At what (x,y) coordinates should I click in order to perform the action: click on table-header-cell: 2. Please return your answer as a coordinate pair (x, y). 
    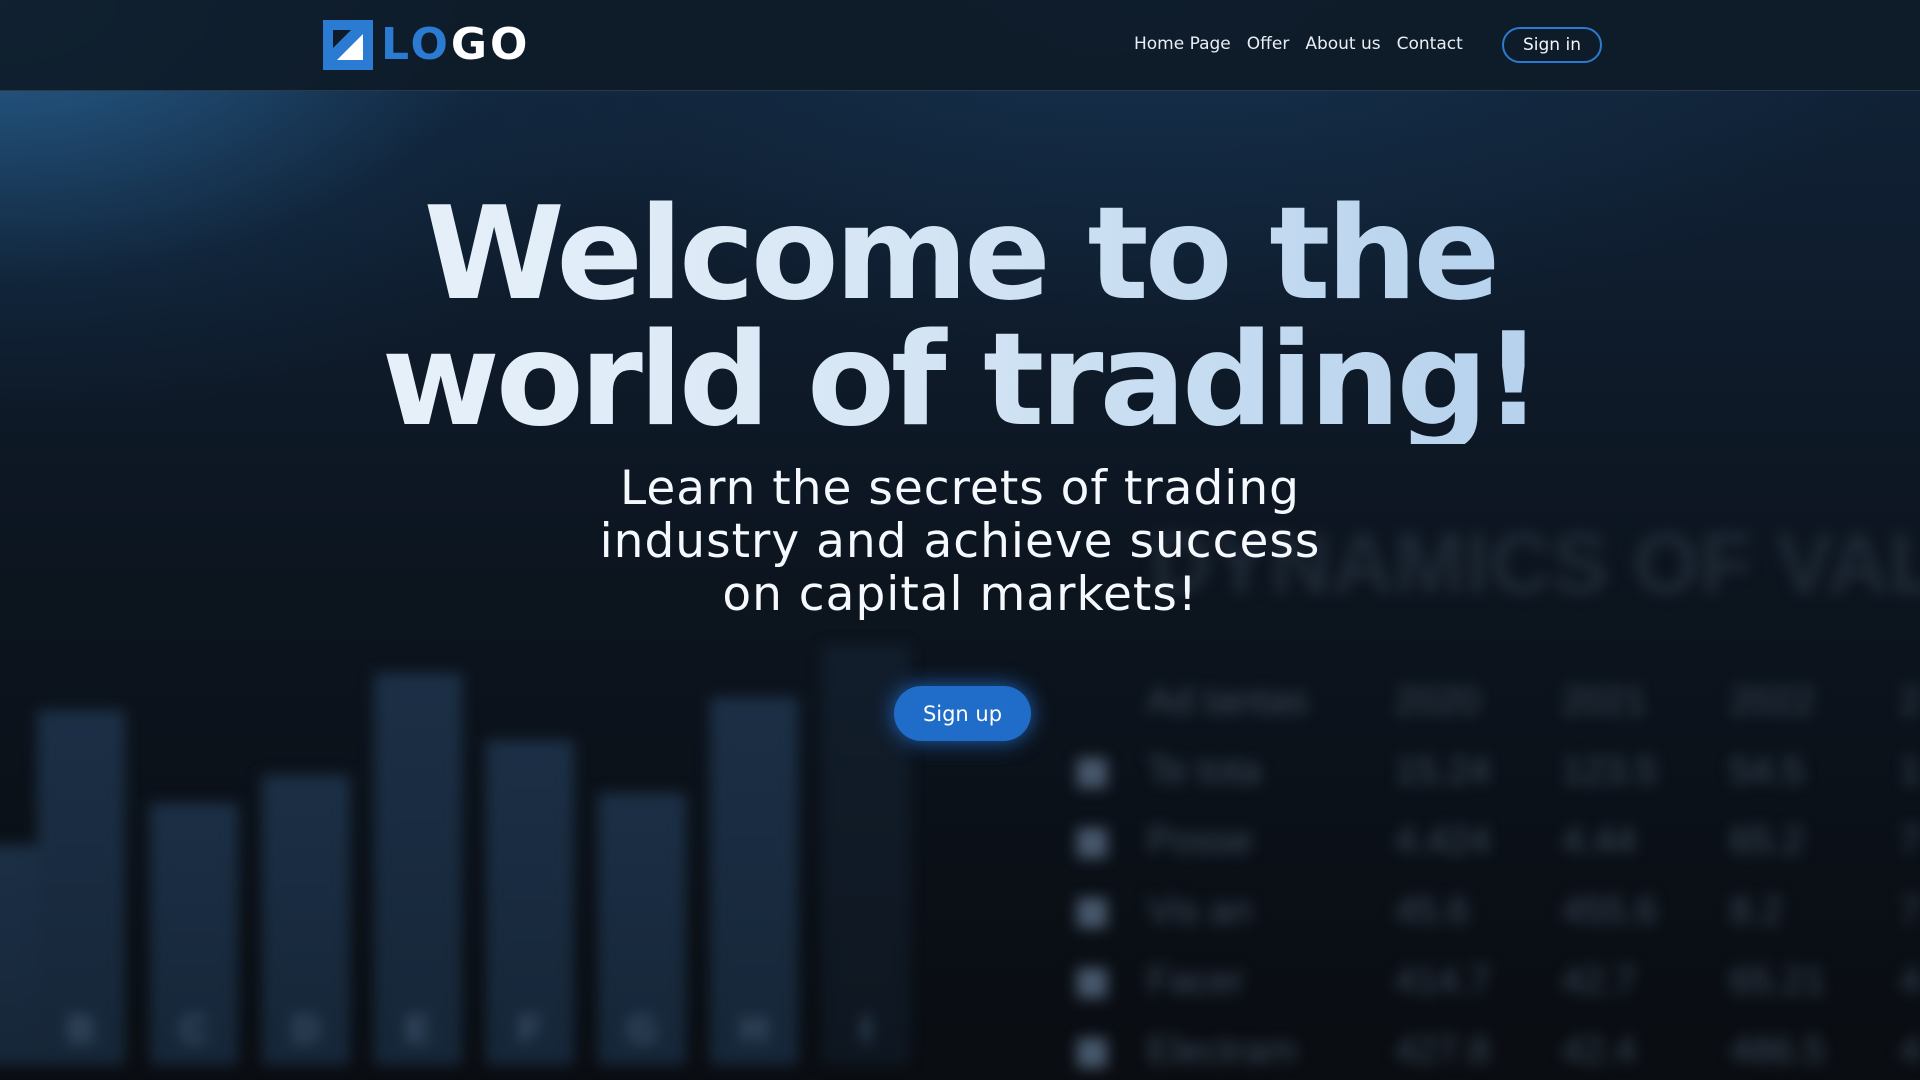
    Looking at the image, I should click on (1910, 701).